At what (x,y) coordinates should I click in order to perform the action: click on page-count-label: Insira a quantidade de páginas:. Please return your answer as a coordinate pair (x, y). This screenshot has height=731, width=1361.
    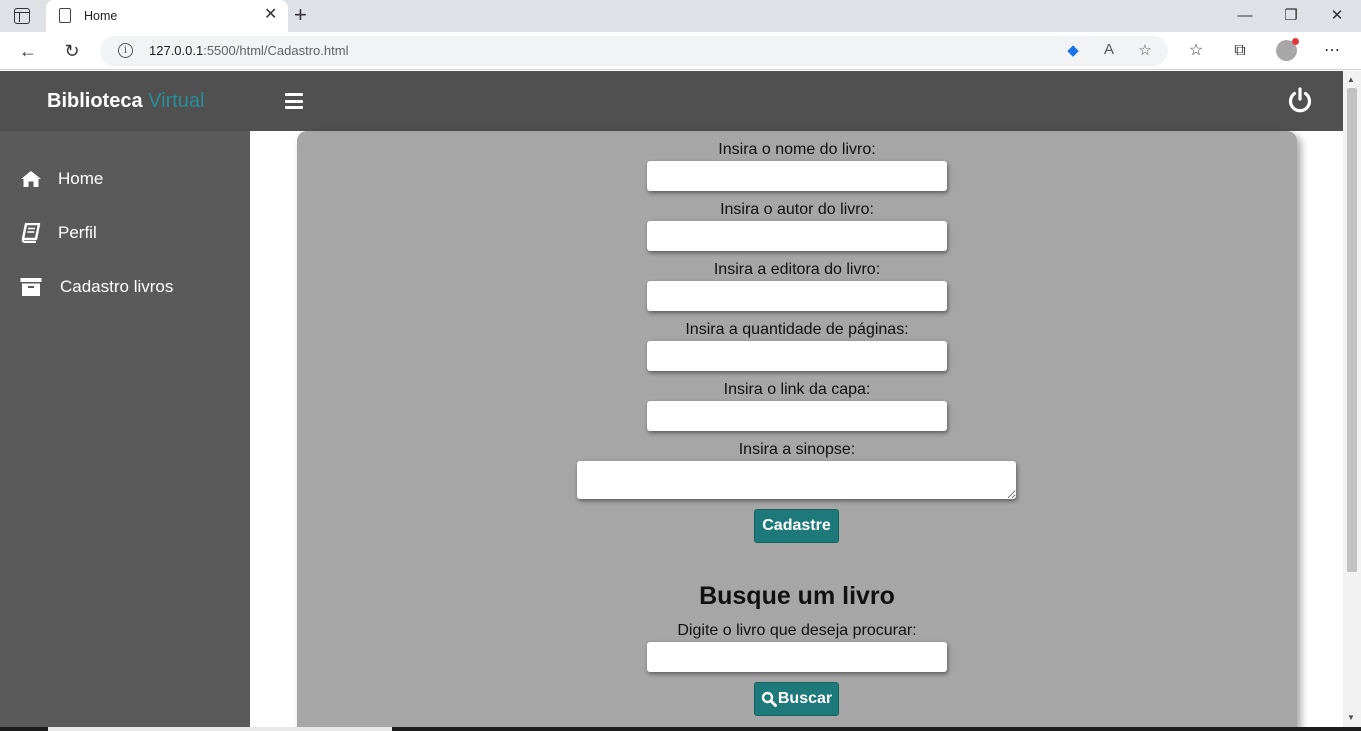
    Looking at the image, I should click on (797, 329).